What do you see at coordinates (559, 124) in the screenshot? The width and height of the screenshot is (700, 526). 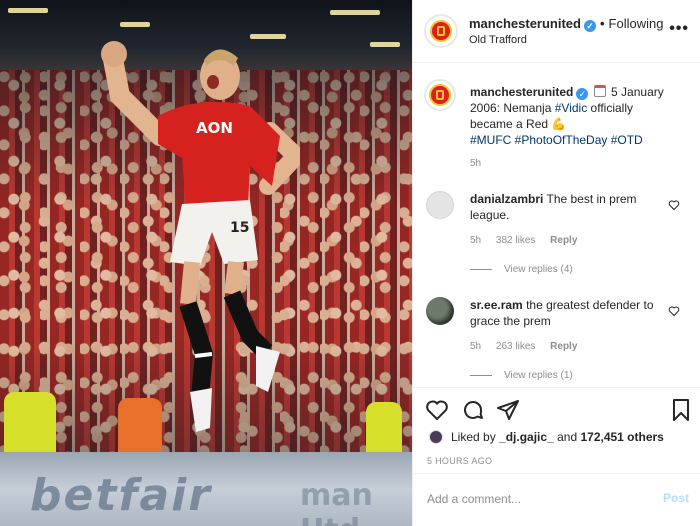 I see `flexed-biceps-icon: 💪` at bounding box center [559, 124].